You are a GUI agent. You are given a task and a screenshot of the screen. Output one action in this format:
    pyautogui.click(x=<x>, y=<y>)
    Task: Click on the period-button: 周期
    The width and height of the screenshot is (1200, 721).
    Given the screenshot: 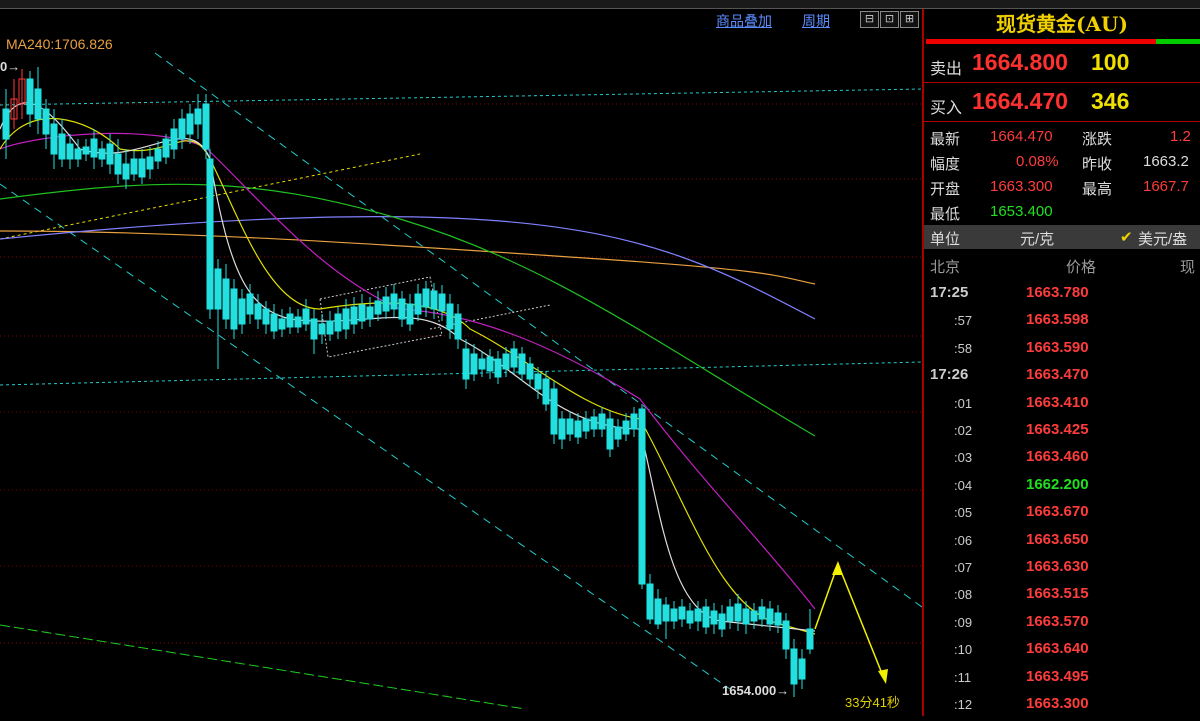 What is the action you would take?
    pyautogui.click(x=816, y=21)
    